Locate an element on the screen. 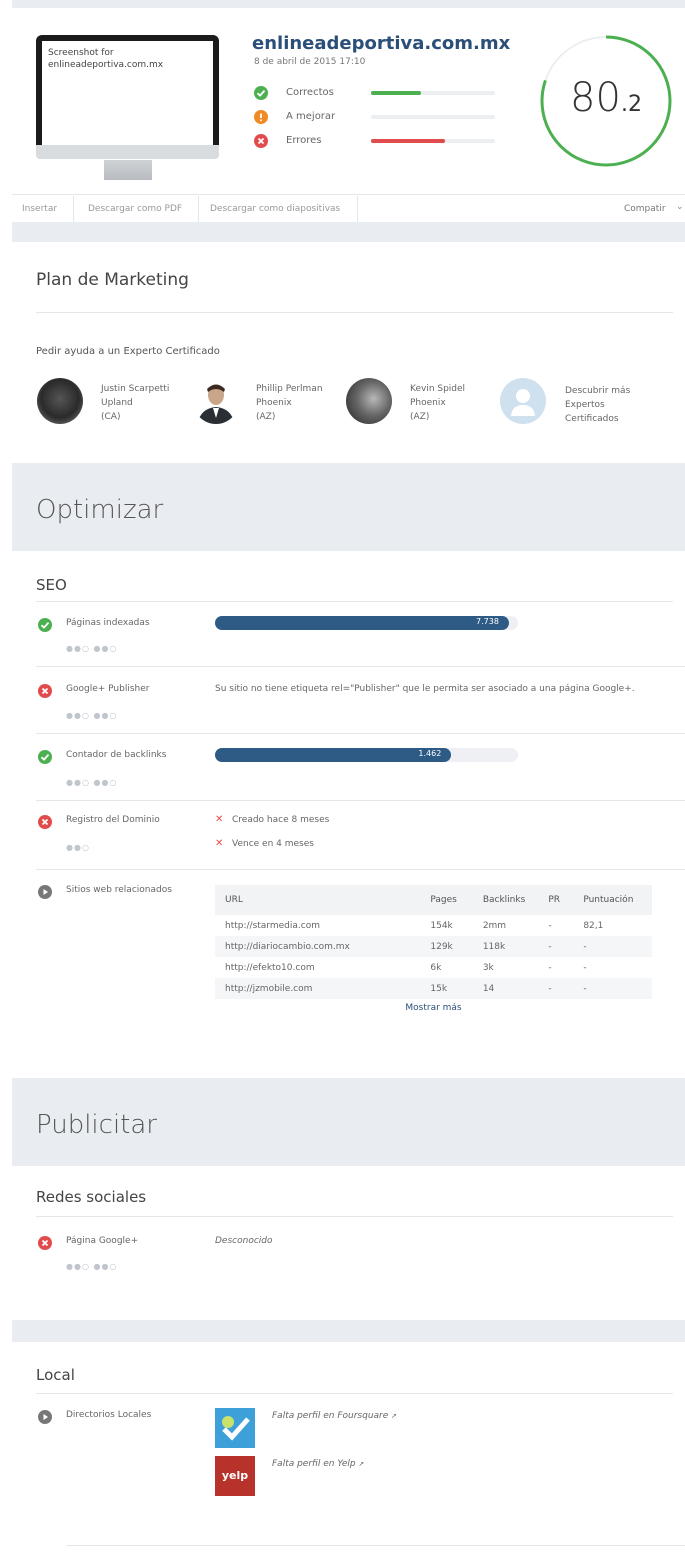  yelp-missing-link: Falta perfil en Yelp ➚ is located at coordinates (318, 1464).